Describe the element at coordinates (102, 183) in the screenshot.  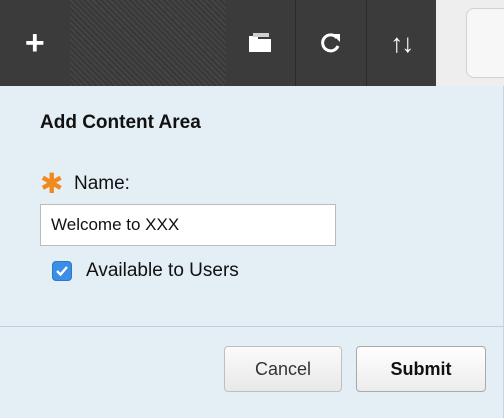
I see `name-label: Name:` at that location.